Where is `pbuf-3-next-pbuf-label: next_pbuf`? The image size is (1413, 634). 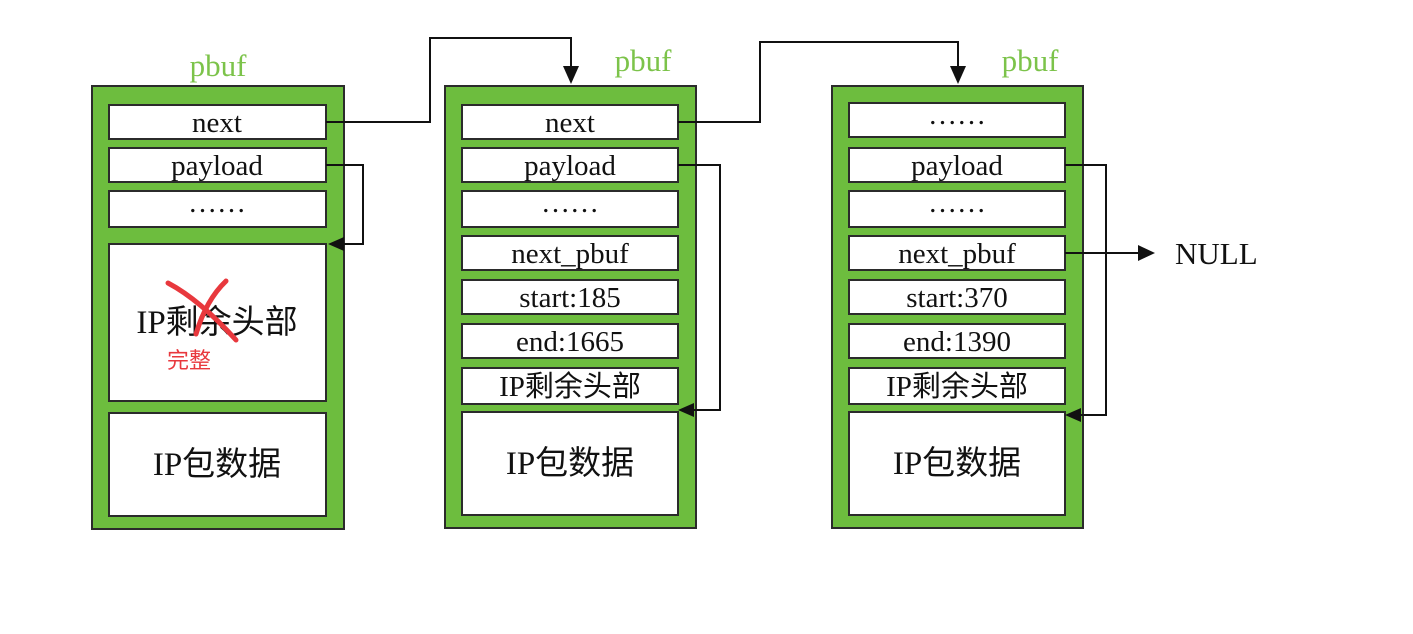 pbuf-3-next-pbuf-label: next_pbuf is located at coordinates (957, 254).